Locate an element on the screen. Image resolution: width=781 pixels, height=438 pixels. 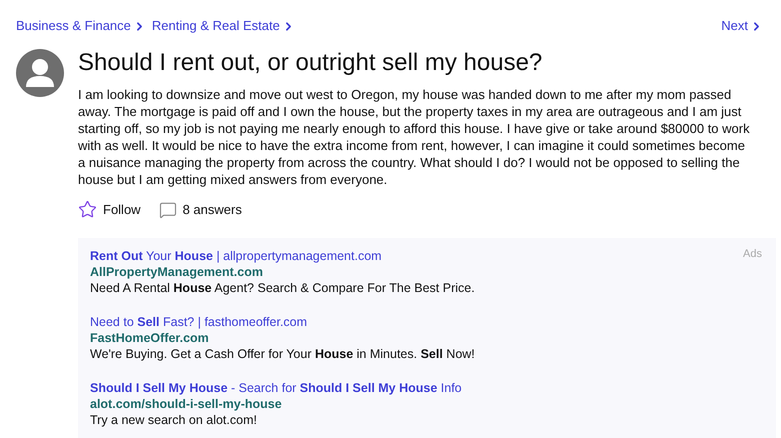
question-title: Should I rent out, or outright sell my house? is located at coordinates (311, 63).